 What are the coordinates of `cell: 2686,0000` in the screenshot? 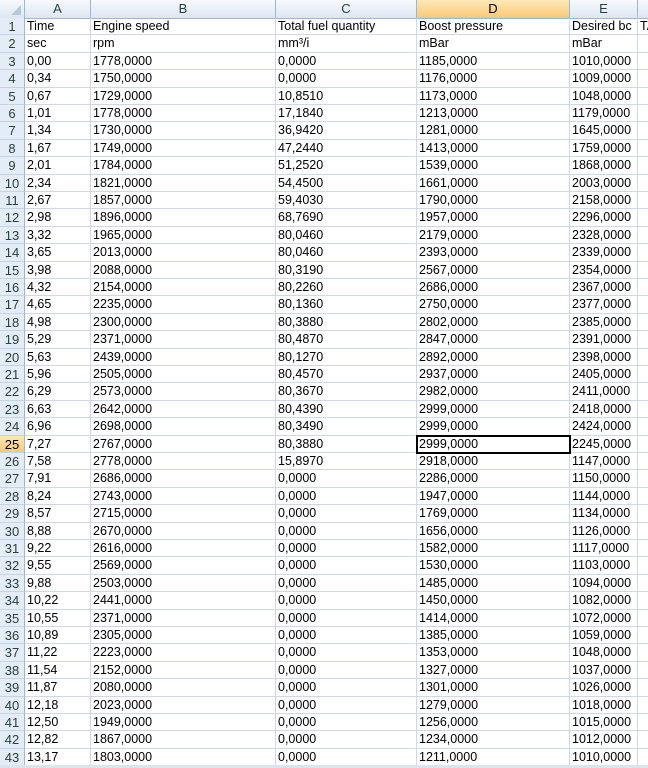 It's located at (183, 479).